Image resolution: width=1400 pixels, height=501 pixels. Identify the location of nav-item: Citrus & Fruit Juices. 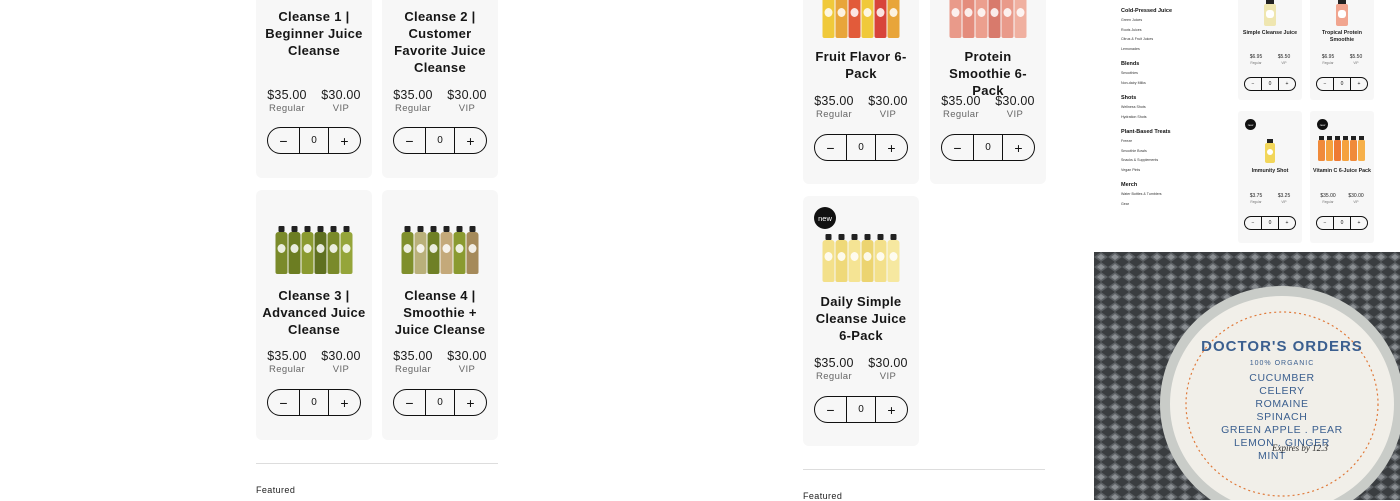
(1176, 40).